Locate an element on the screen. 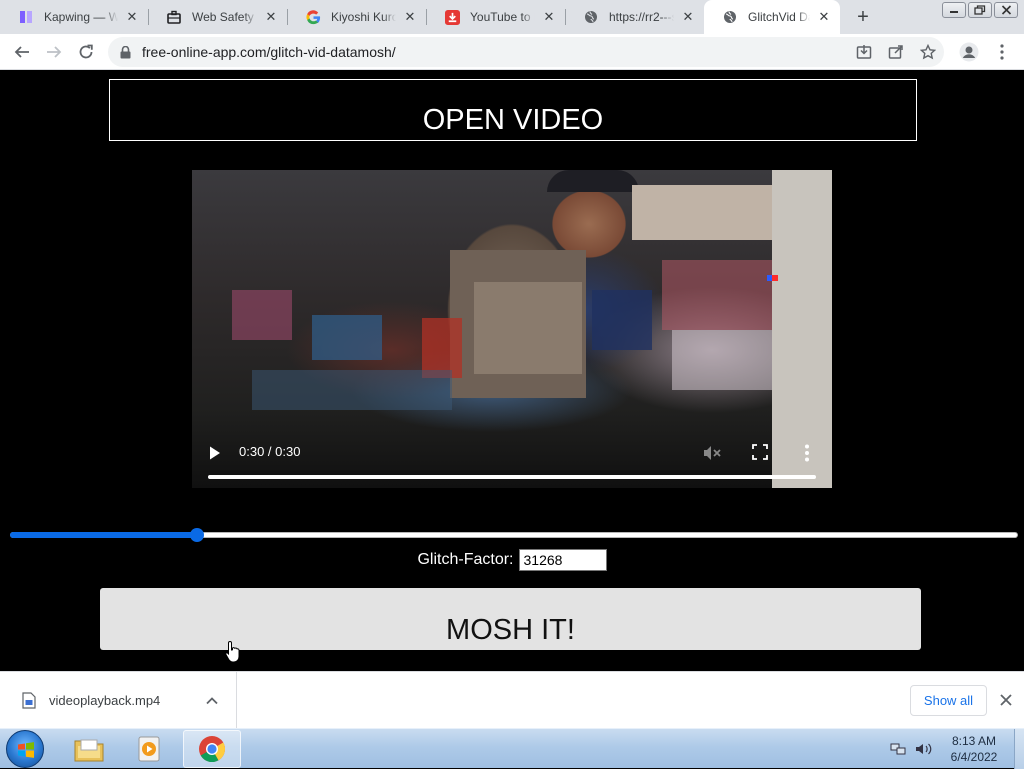  close-window-button is located at coordinates (1006, 10).